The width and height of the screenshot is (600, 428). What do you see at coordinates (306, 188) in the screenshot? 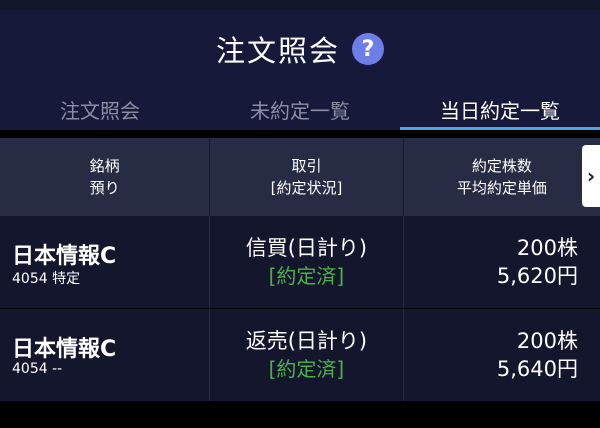
I see `column-header-label: [約定状況]` at bounding box center [306, 188].